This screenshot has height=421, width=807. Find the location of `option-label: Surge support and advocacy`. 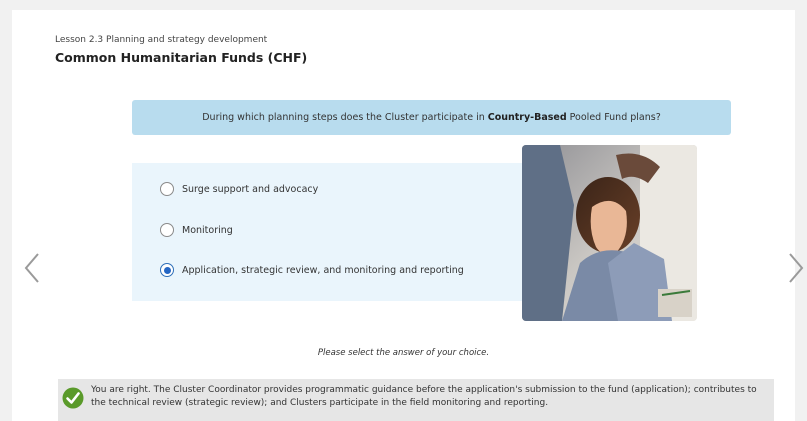

option-label: Surge support and advocacy is located at coordinates (250, 189).